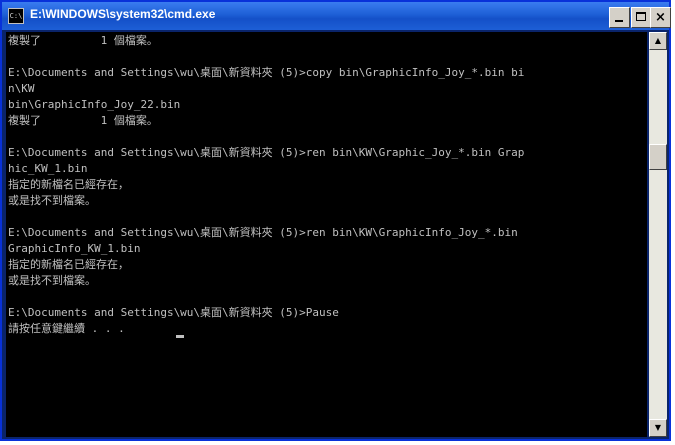  Describe the element at coordinates (21, 88) in the screenshot. I see `console-line: n\KW` at that location.